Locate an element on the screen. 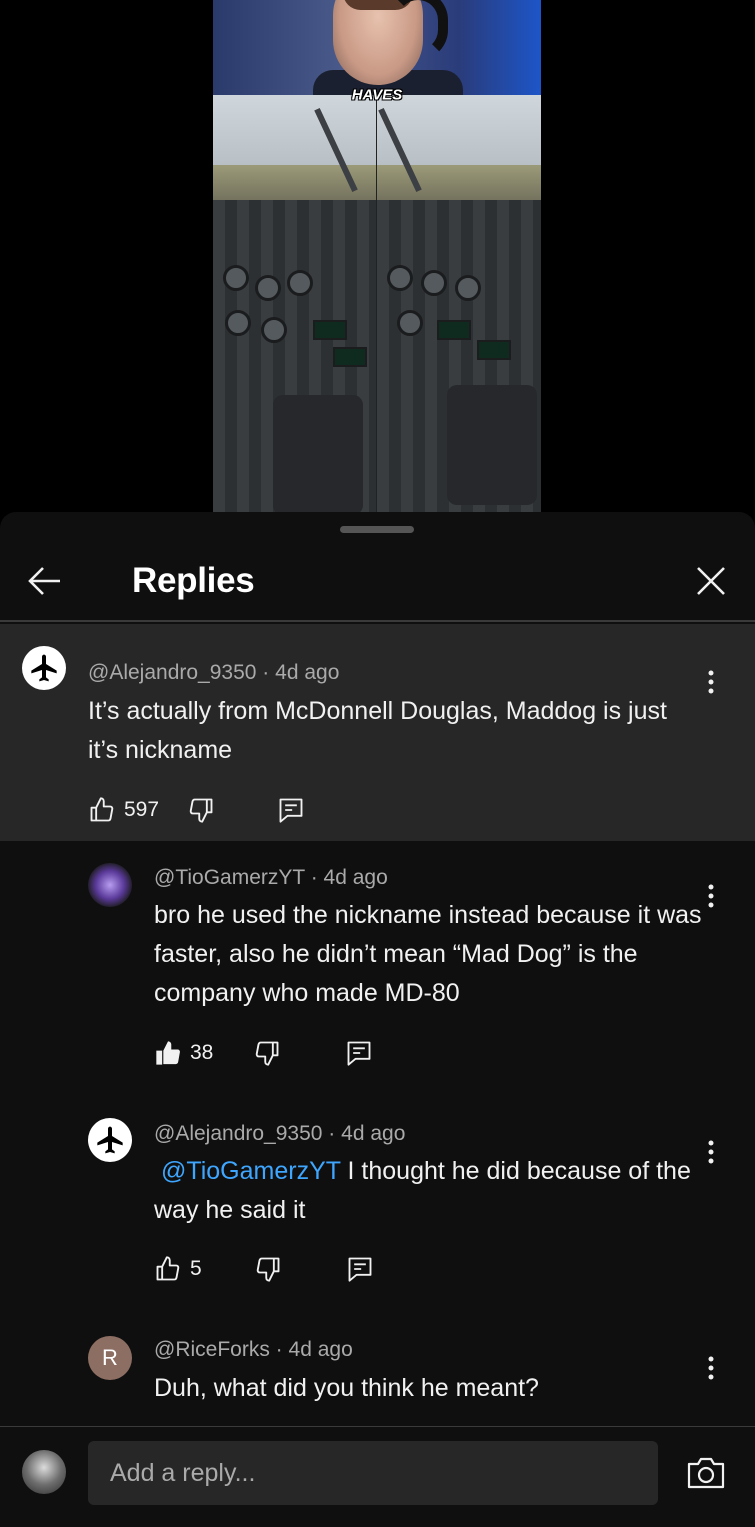 This screenshot has height=1527, width=755. more-vert-icon is located at coordinates (711, 682).